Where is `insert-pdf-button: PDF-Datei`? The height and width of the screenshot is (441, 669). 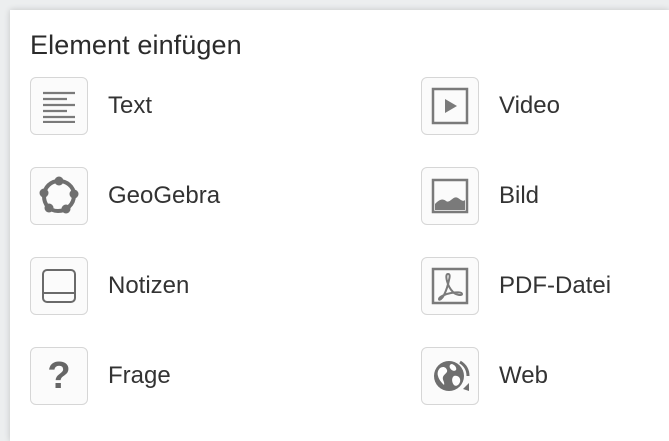
insert-pdf-button: PDF-Datei is located at coordinates (516, 286).